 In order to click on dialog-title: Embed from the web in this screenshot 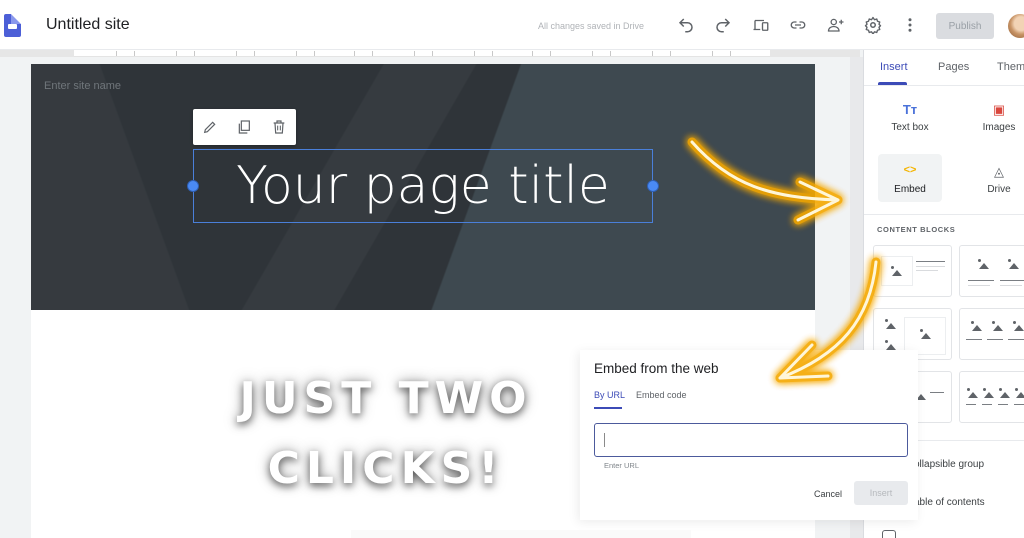, I will do `click(656, 368)`.